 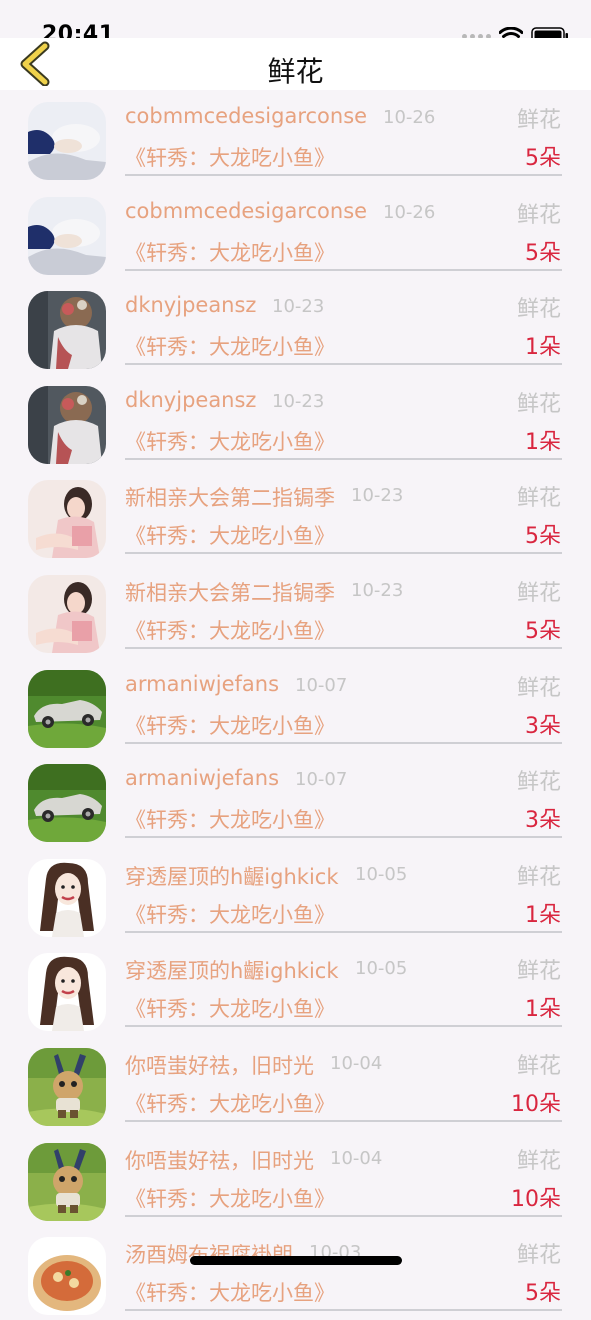 I want to click on status-bar: 20:41, so click(x=295, y=23).